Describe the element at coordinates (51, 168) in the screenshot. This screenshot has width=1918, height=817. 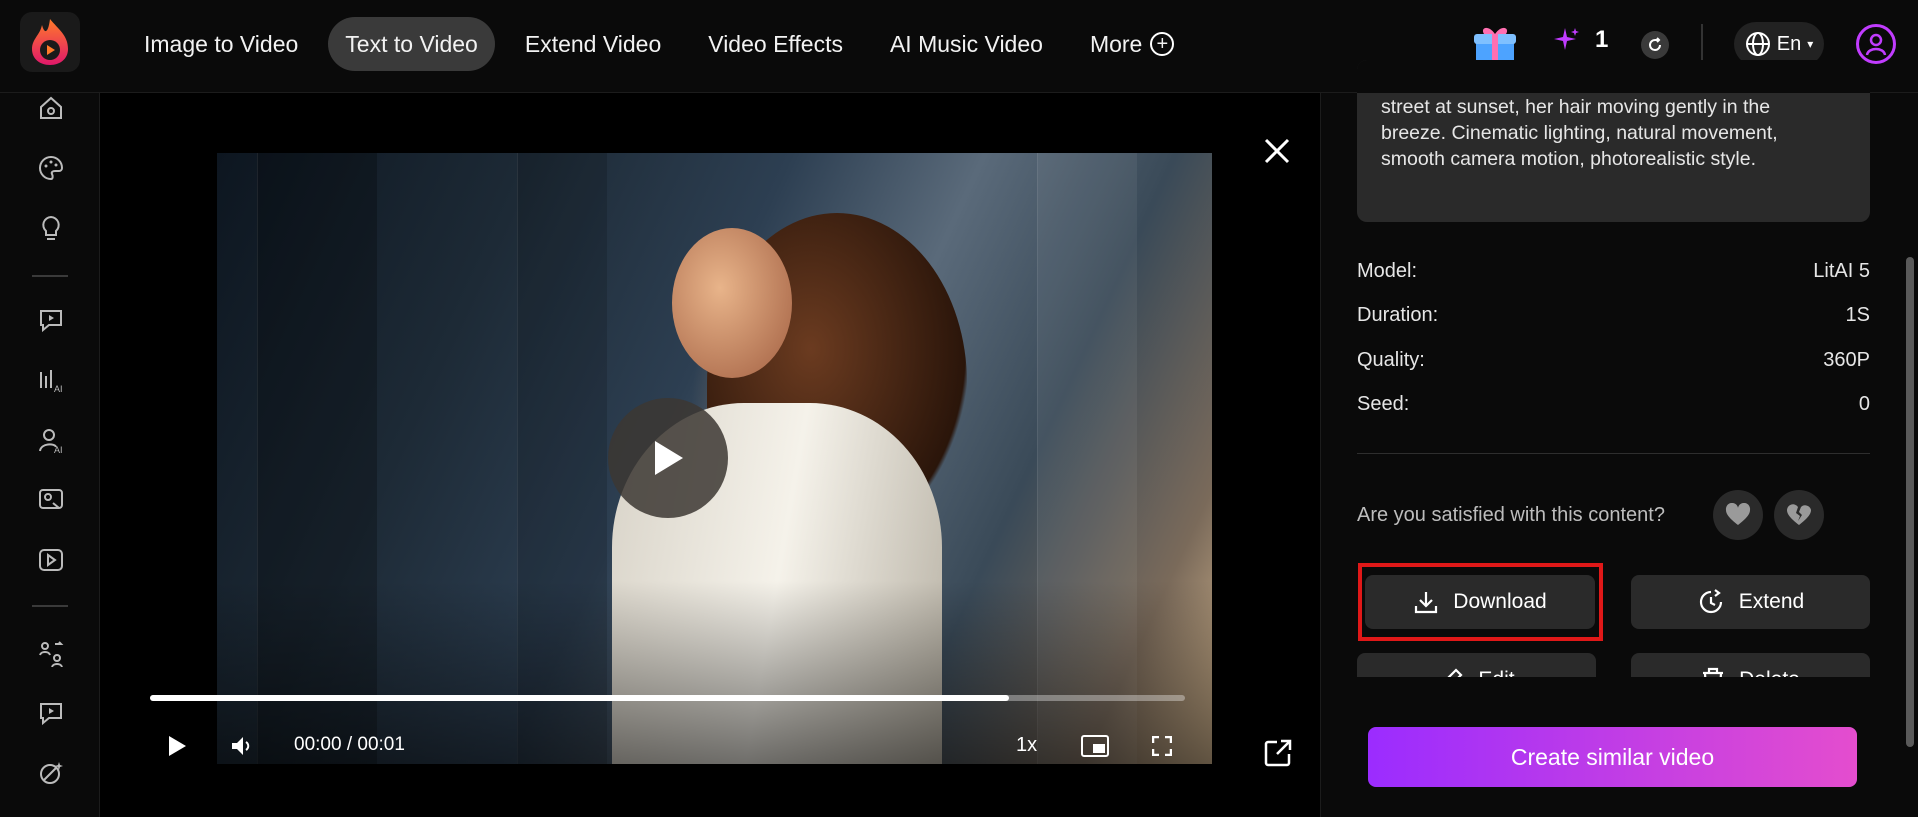
I see `palette-icon` at that location.